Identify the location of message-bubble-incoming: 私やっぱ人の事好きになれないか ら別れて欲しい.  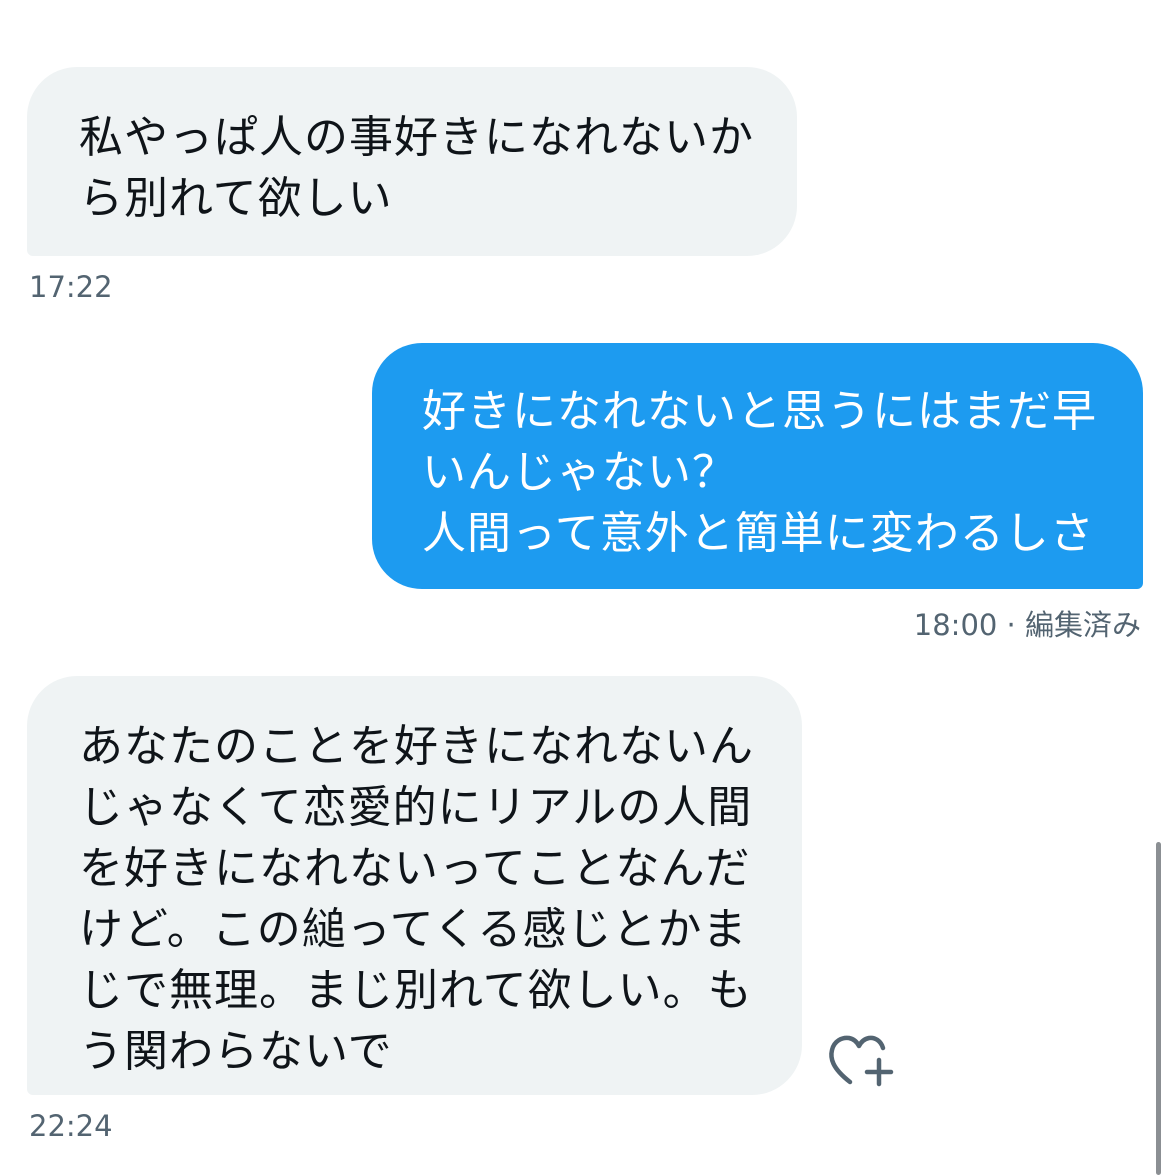
(412, 161).